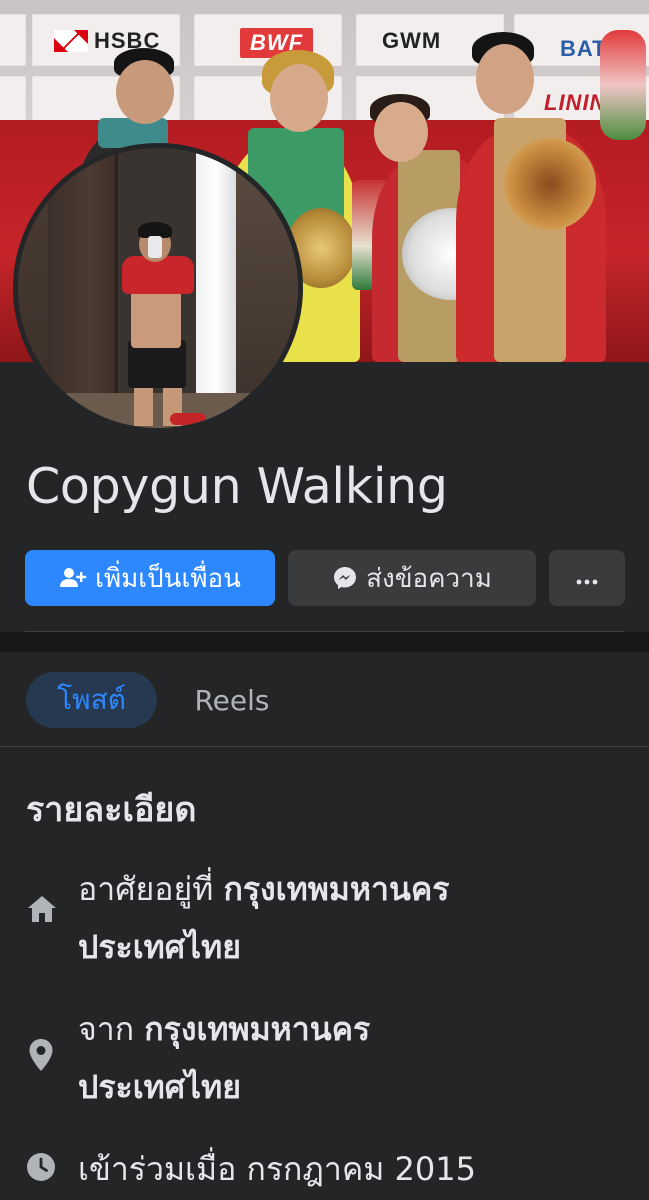 The image size is (649, 1200). I want to click on person-plus-icon, so click(73, 578).